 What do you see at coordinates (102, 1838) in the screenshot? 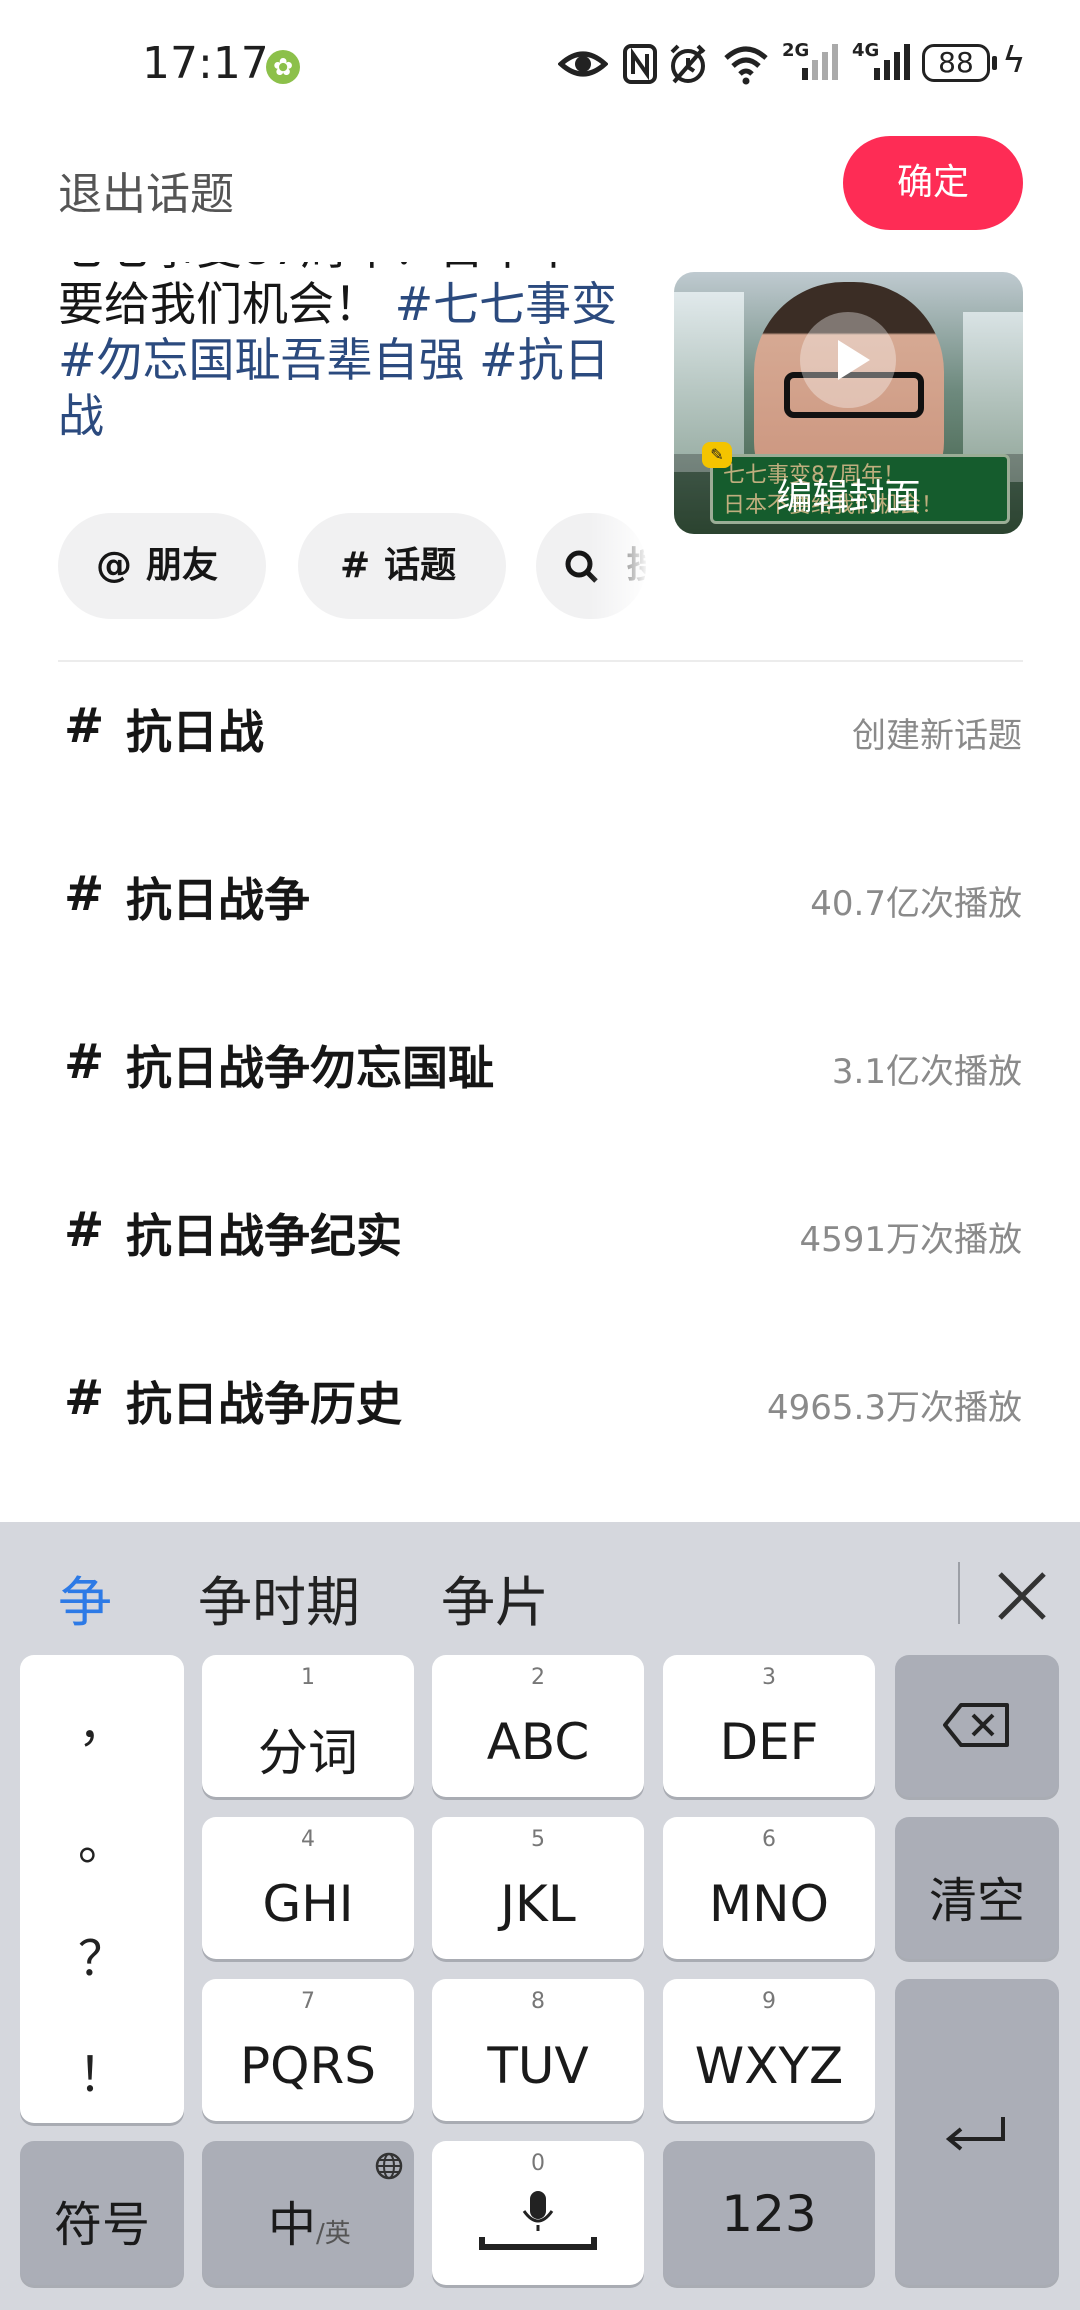
I see `punctuation-period: 。` at bounding box center [102, 1838].